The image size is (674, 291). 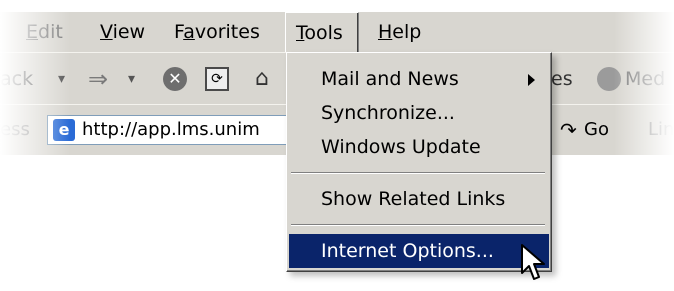 What do you see at coordinates (609, 79) in the screenshot?
I see `media-icon` at bounding box center [609, 79].